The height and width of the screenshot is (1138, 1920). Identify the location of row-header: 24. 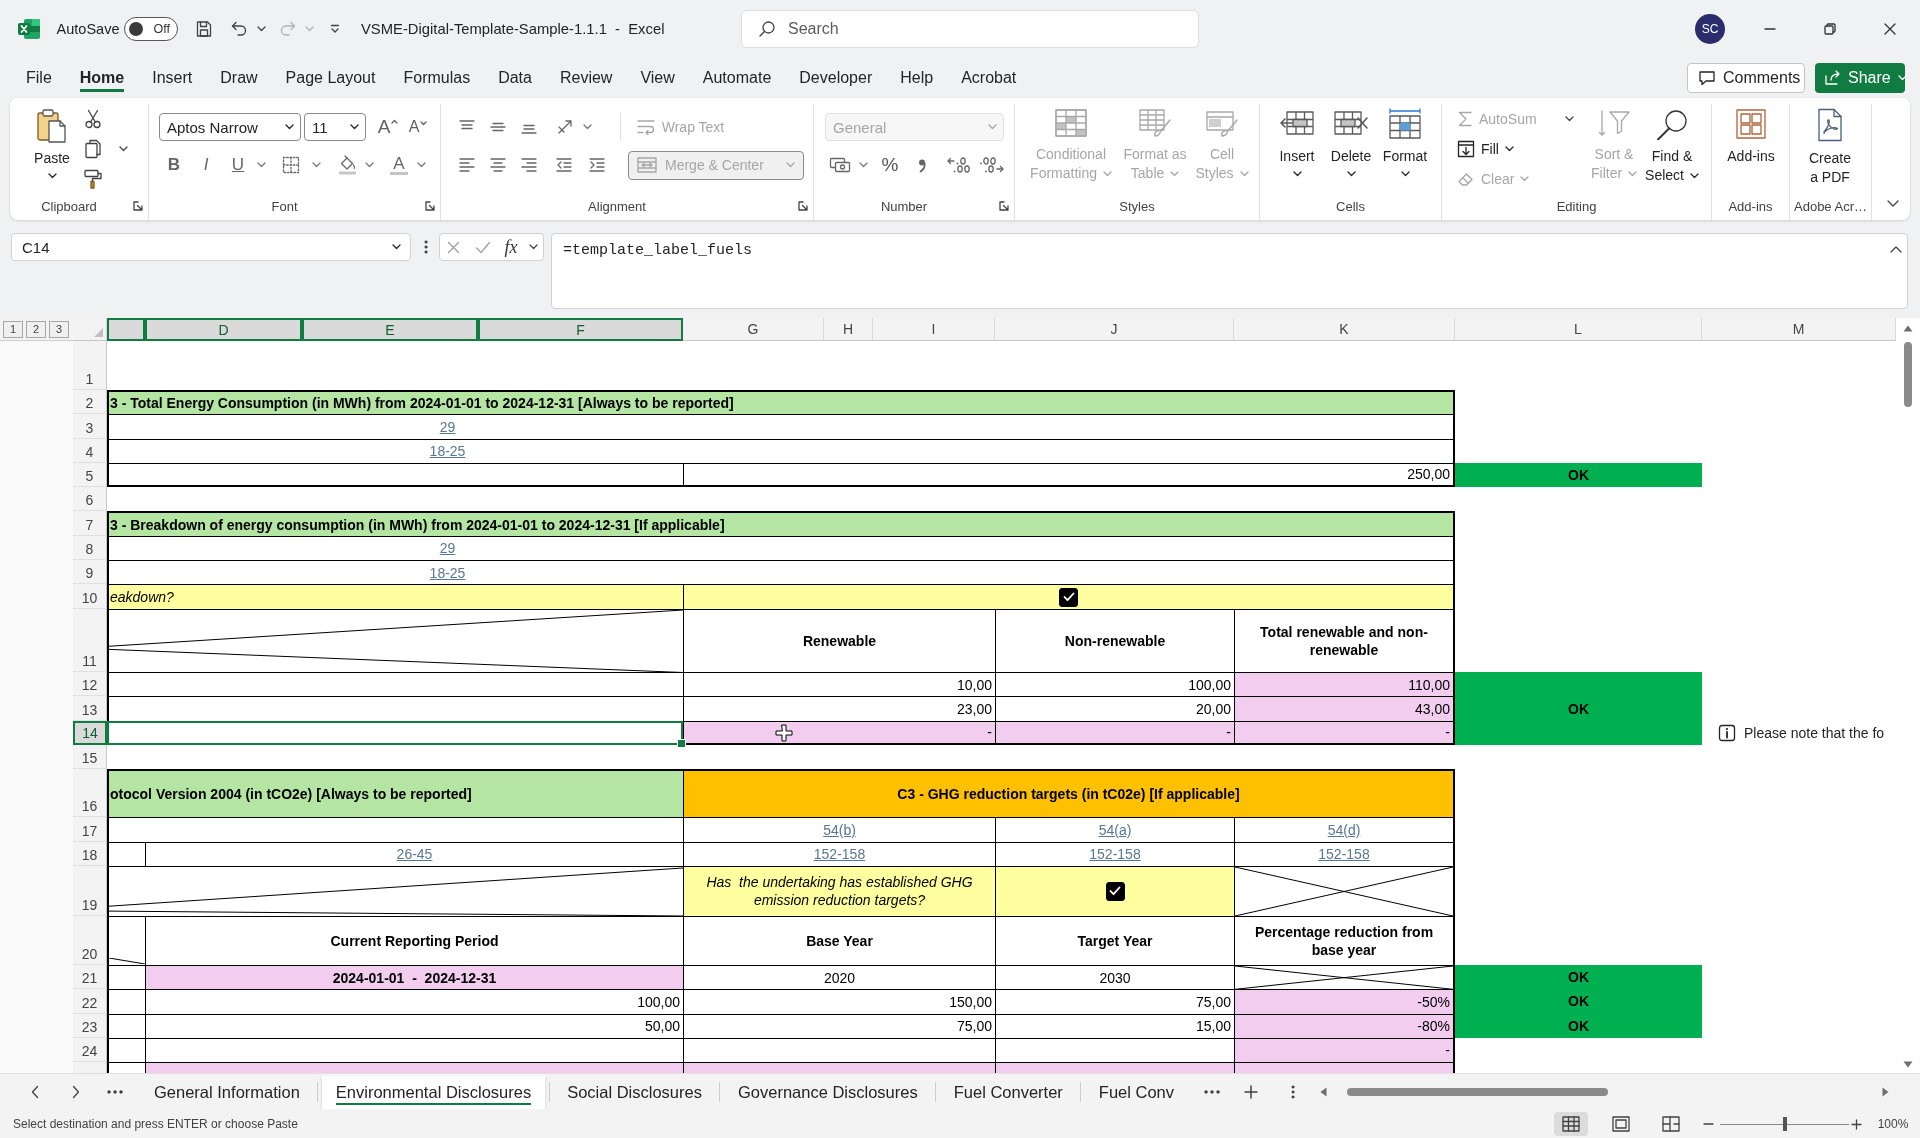
(90, 1050).